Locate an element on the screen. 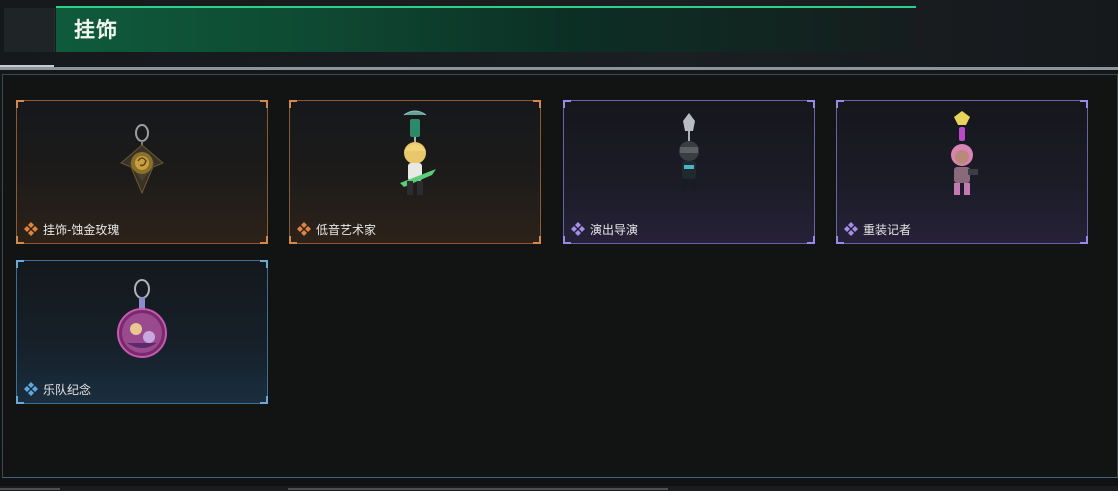  page-title: 挂饰 is located at coordinates (96, 30).